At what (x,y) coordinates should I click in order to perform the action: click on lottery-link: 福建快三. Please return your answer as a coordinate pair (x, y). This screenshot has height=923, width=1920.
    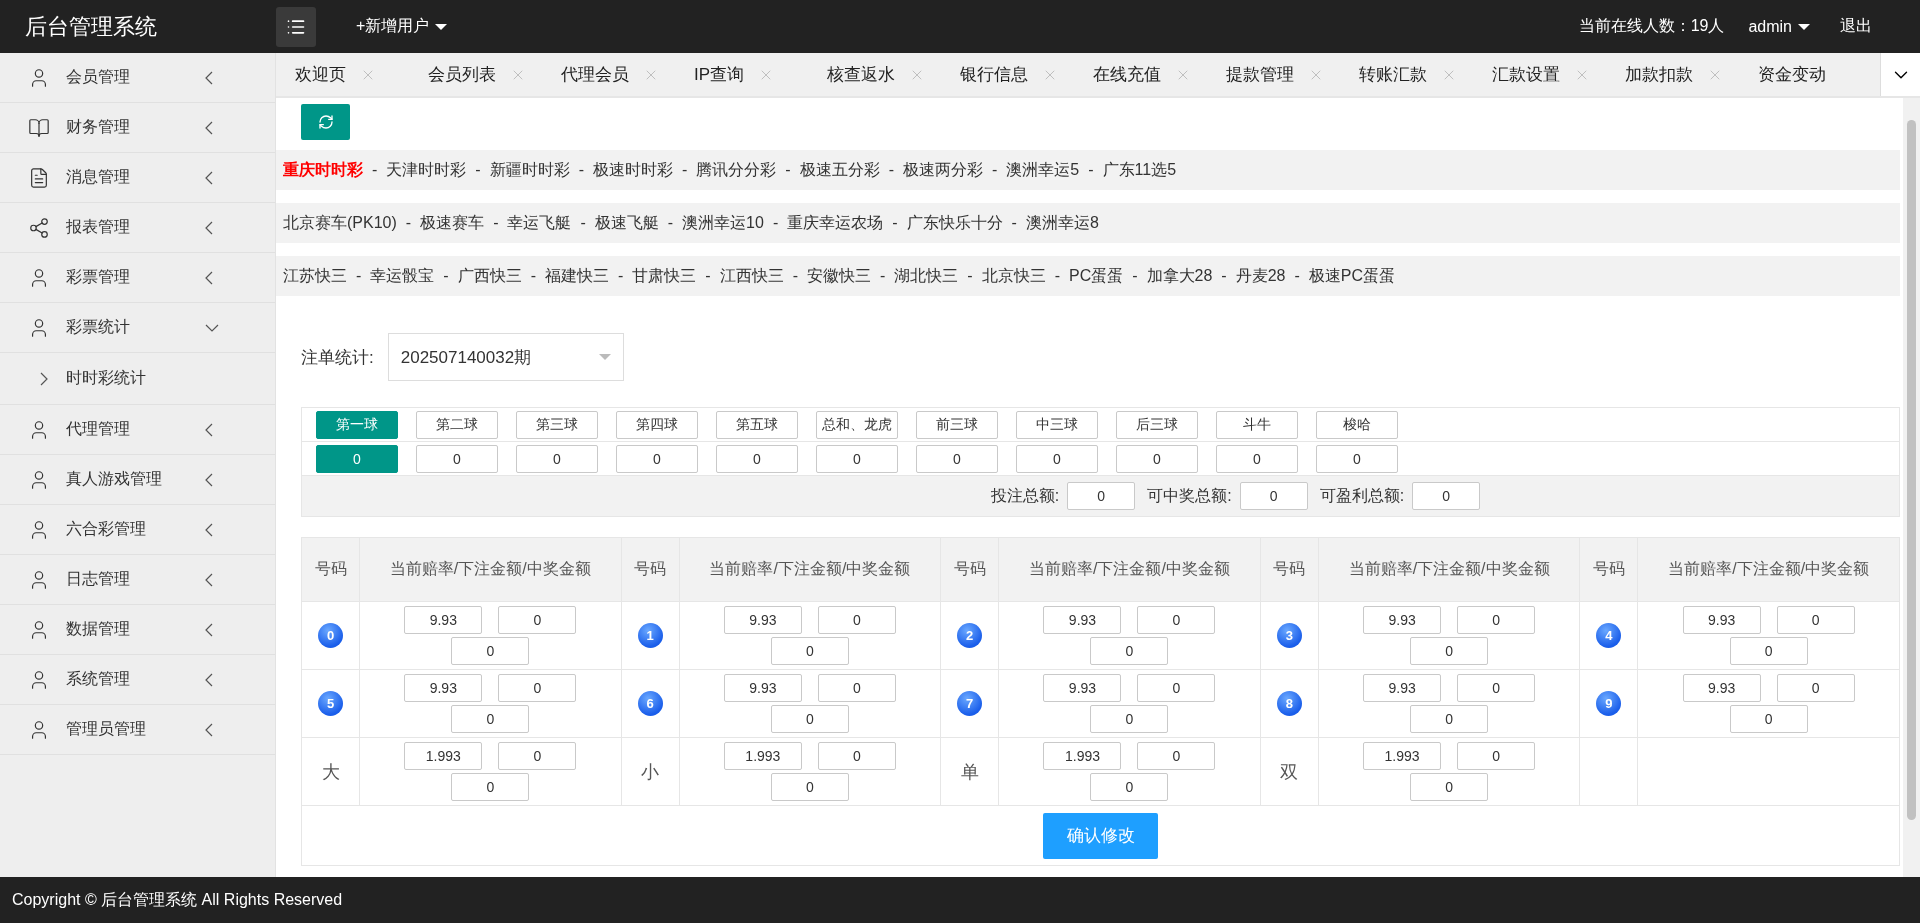
    Looking at the image, I should click on (577, 276).